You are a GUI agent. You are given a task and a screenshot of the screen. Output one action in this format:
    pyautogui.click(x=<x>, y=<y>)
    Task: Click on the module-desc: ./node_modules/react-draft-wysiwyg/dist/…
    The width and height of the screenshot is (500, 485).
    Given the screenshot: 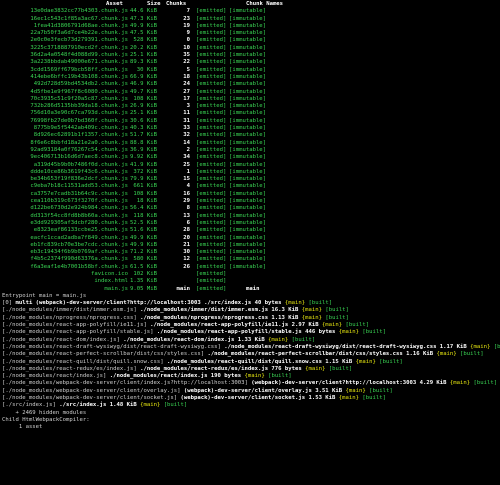 What is the action you would take?
    pyautogui.click(x=345, y=346)
    